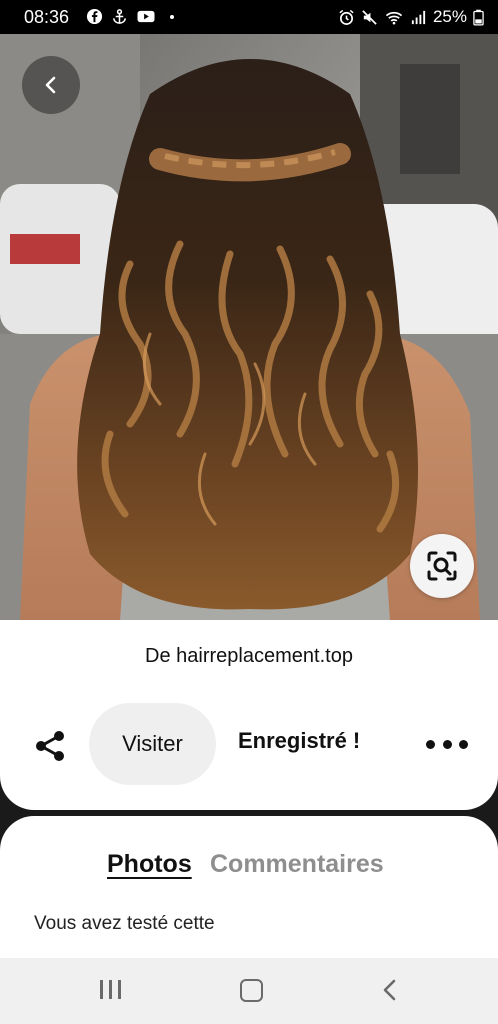 The height and width of the screenshot is (1024, 498). Describe the element at coordinates (251, 990) in the screenshot. I see `home-button` at that location.